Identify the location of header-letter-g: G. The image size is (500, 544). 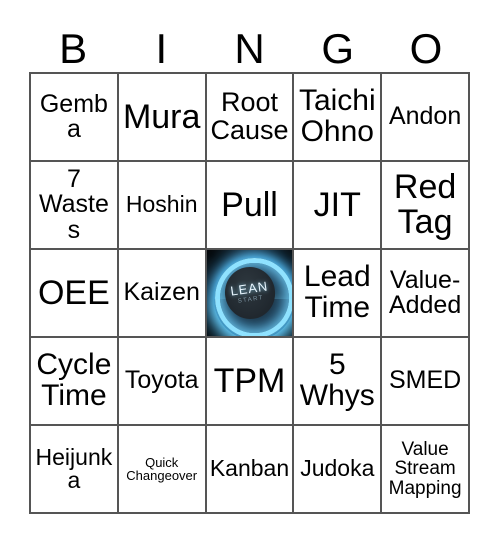
(338, 48).